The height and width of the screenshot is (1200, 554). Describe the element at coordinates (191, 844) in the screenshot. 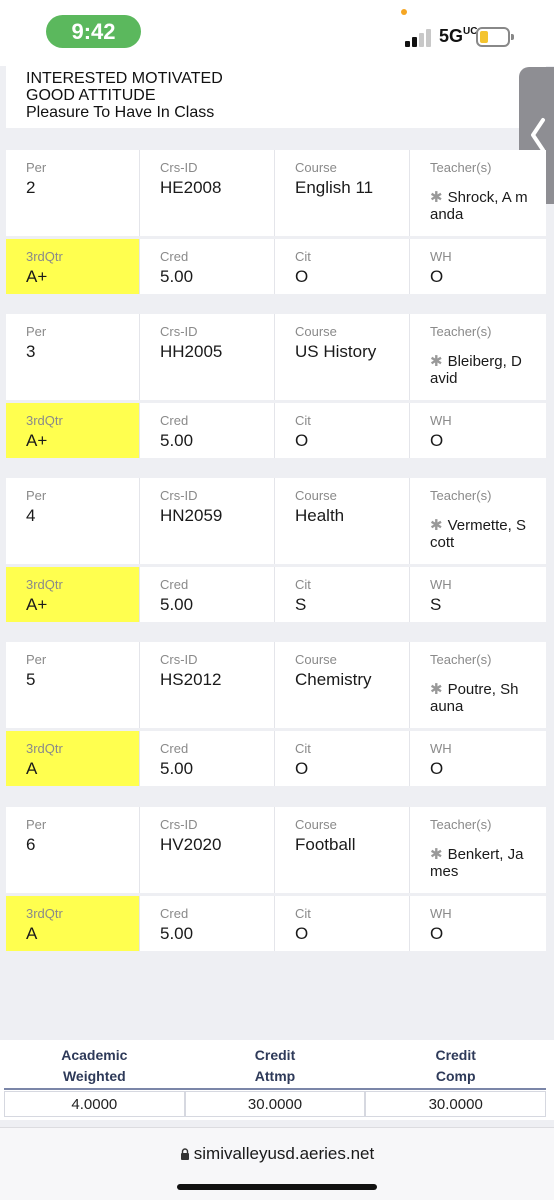

I see `course-id-value: HV2020` at that location.